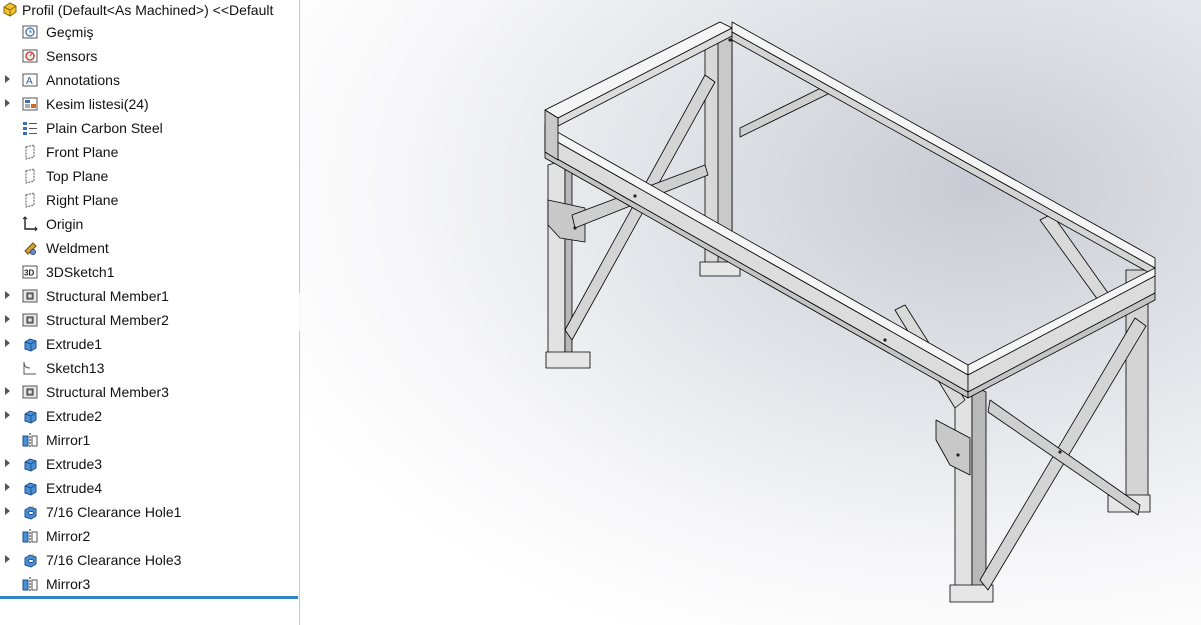  Describe the element at coordinates (72, 56) in the screenshot. I see `tree-item-label: Sensors` at that location.